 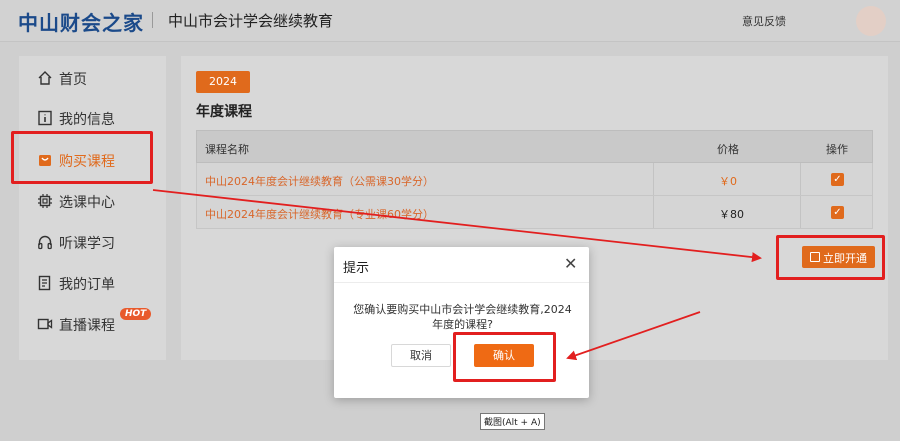 I want to click on highlight-box-buy-courses, so click(x=82, y=157).